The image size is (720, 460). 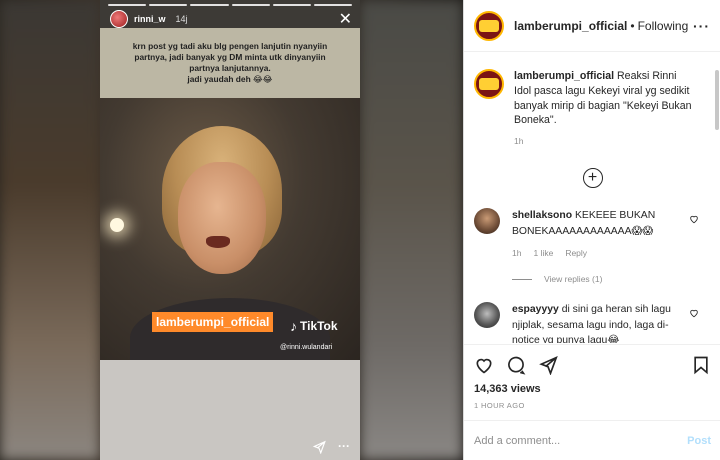 What do you see at coordinates (218, 242) in the screenshot?
I see `person-mouth` at bounding box center [218, 242].